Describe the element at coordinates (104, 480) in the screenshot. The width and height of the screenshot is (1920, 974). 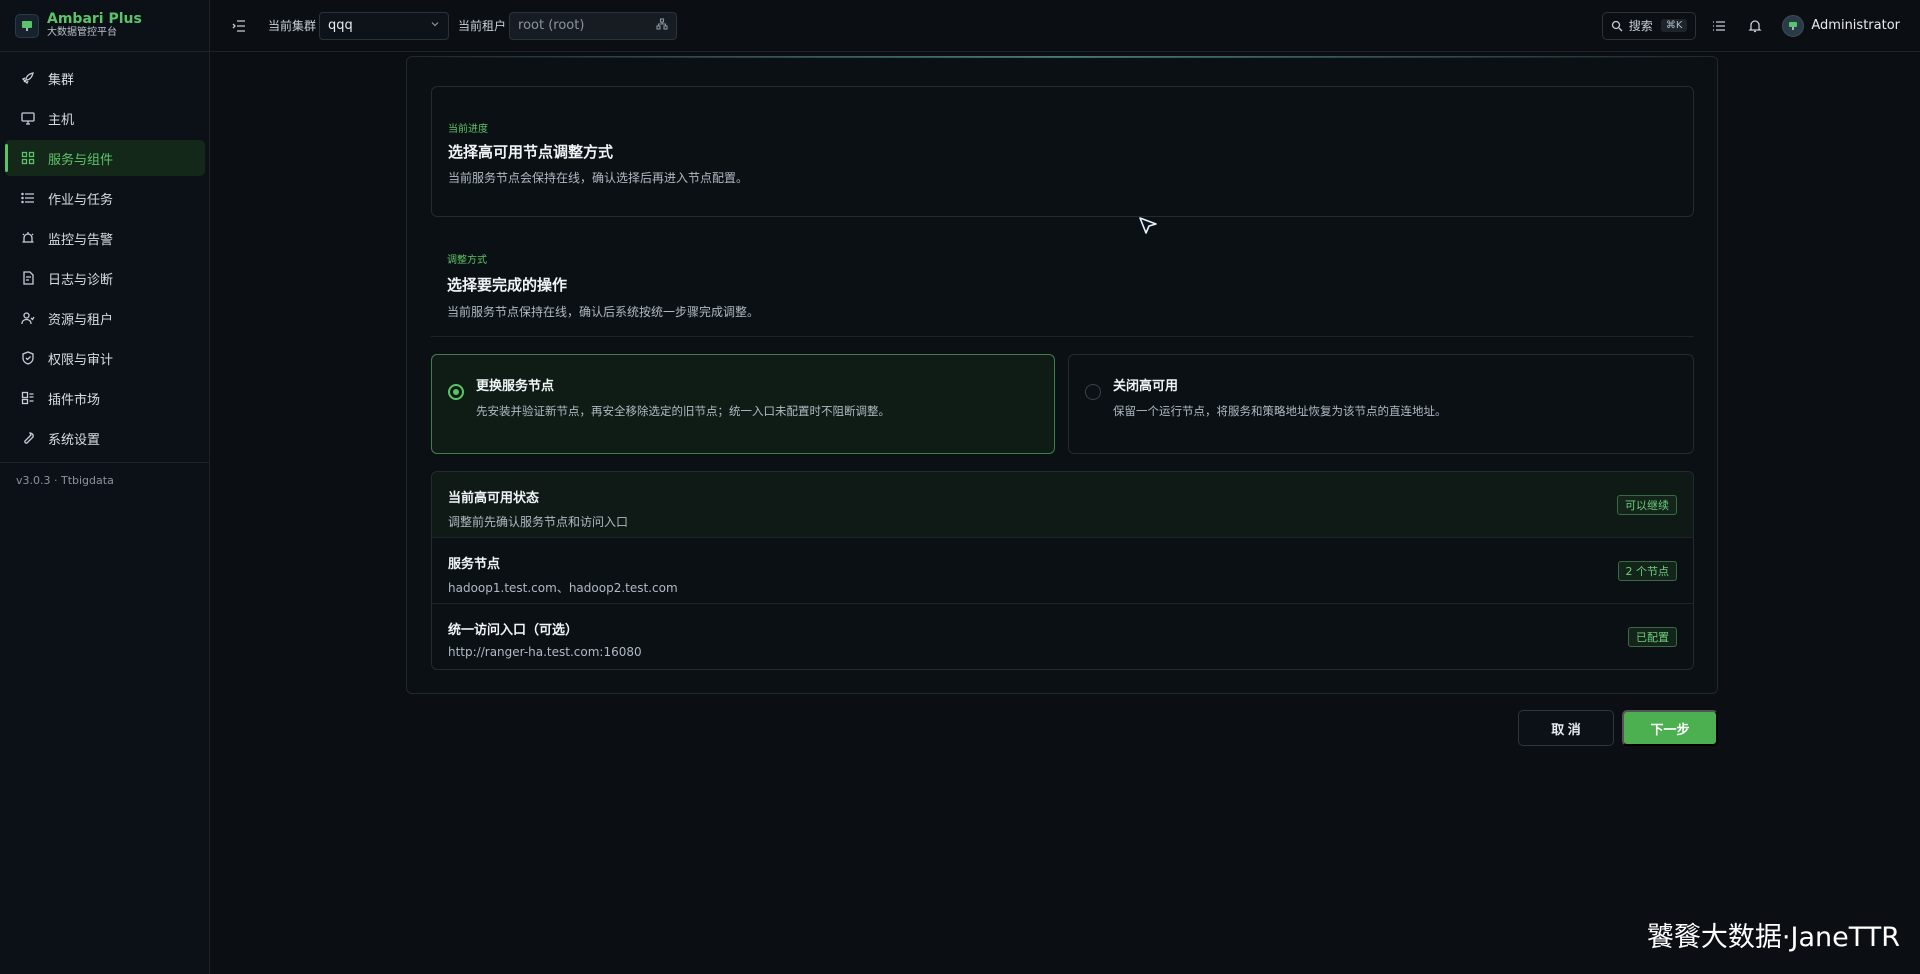
I see `version-label: v3.0.3 · Ttbigdata` at that location.